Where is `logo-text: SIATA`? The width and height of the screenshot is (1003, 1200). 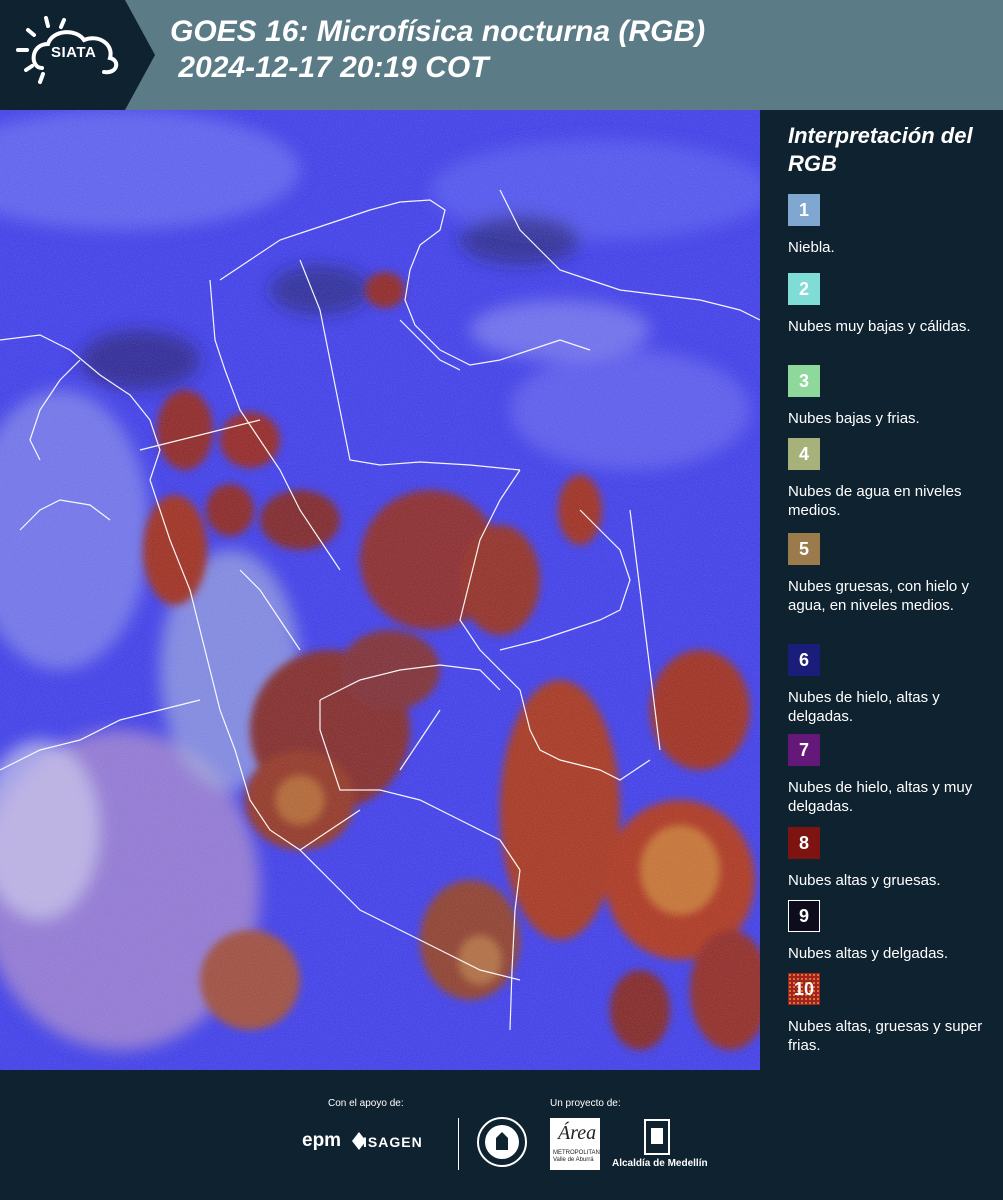
logo-text: SIATA is located at coordinates (74, 52).